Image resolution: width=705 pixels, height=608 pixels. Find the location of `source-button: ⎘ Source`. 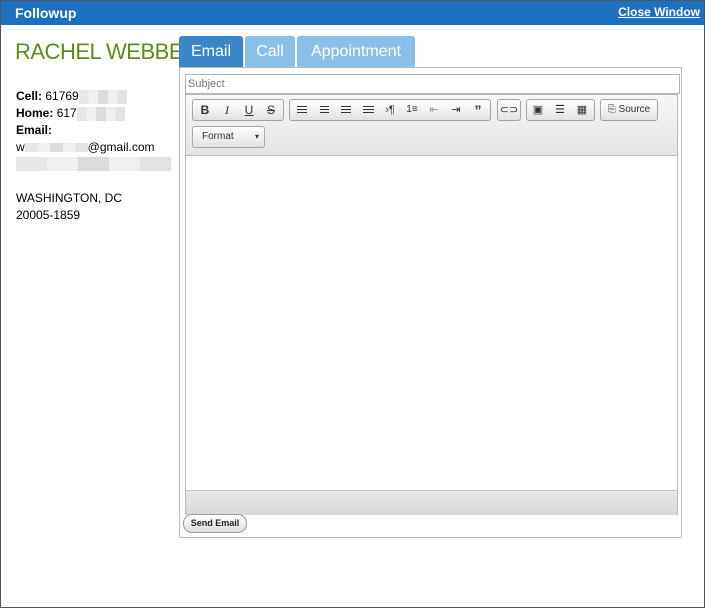

source-button: ⎘ Source is located at coordinates (629, 110).